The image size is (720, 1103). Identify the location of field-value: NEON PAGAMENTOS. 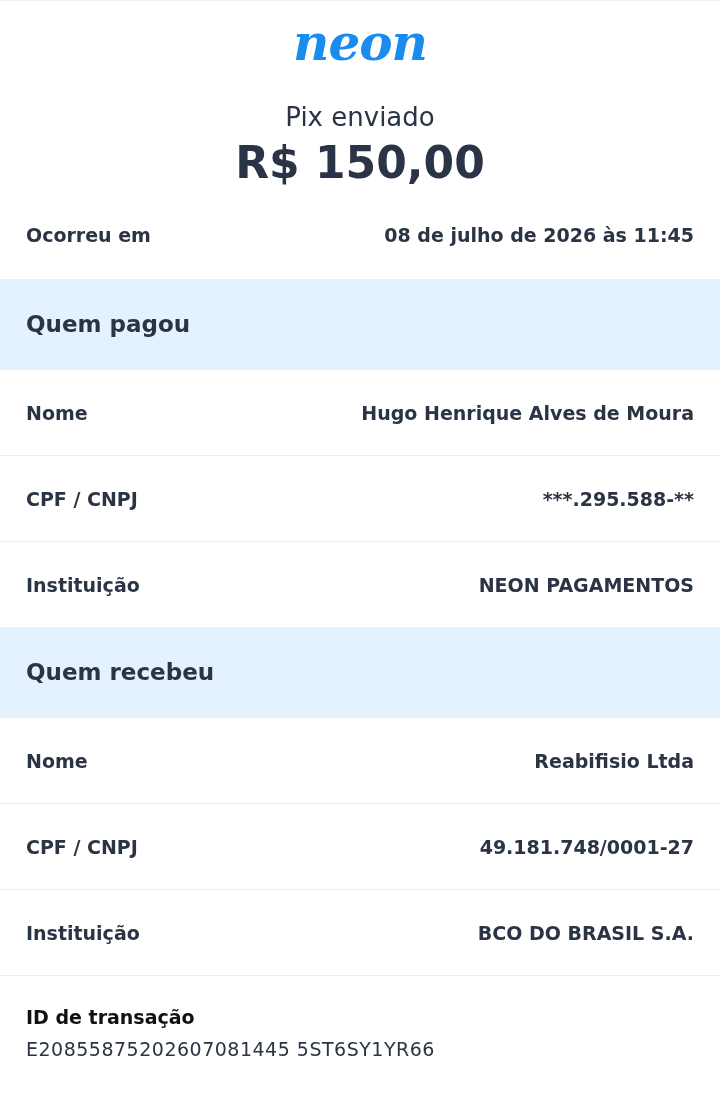
(586, 584).